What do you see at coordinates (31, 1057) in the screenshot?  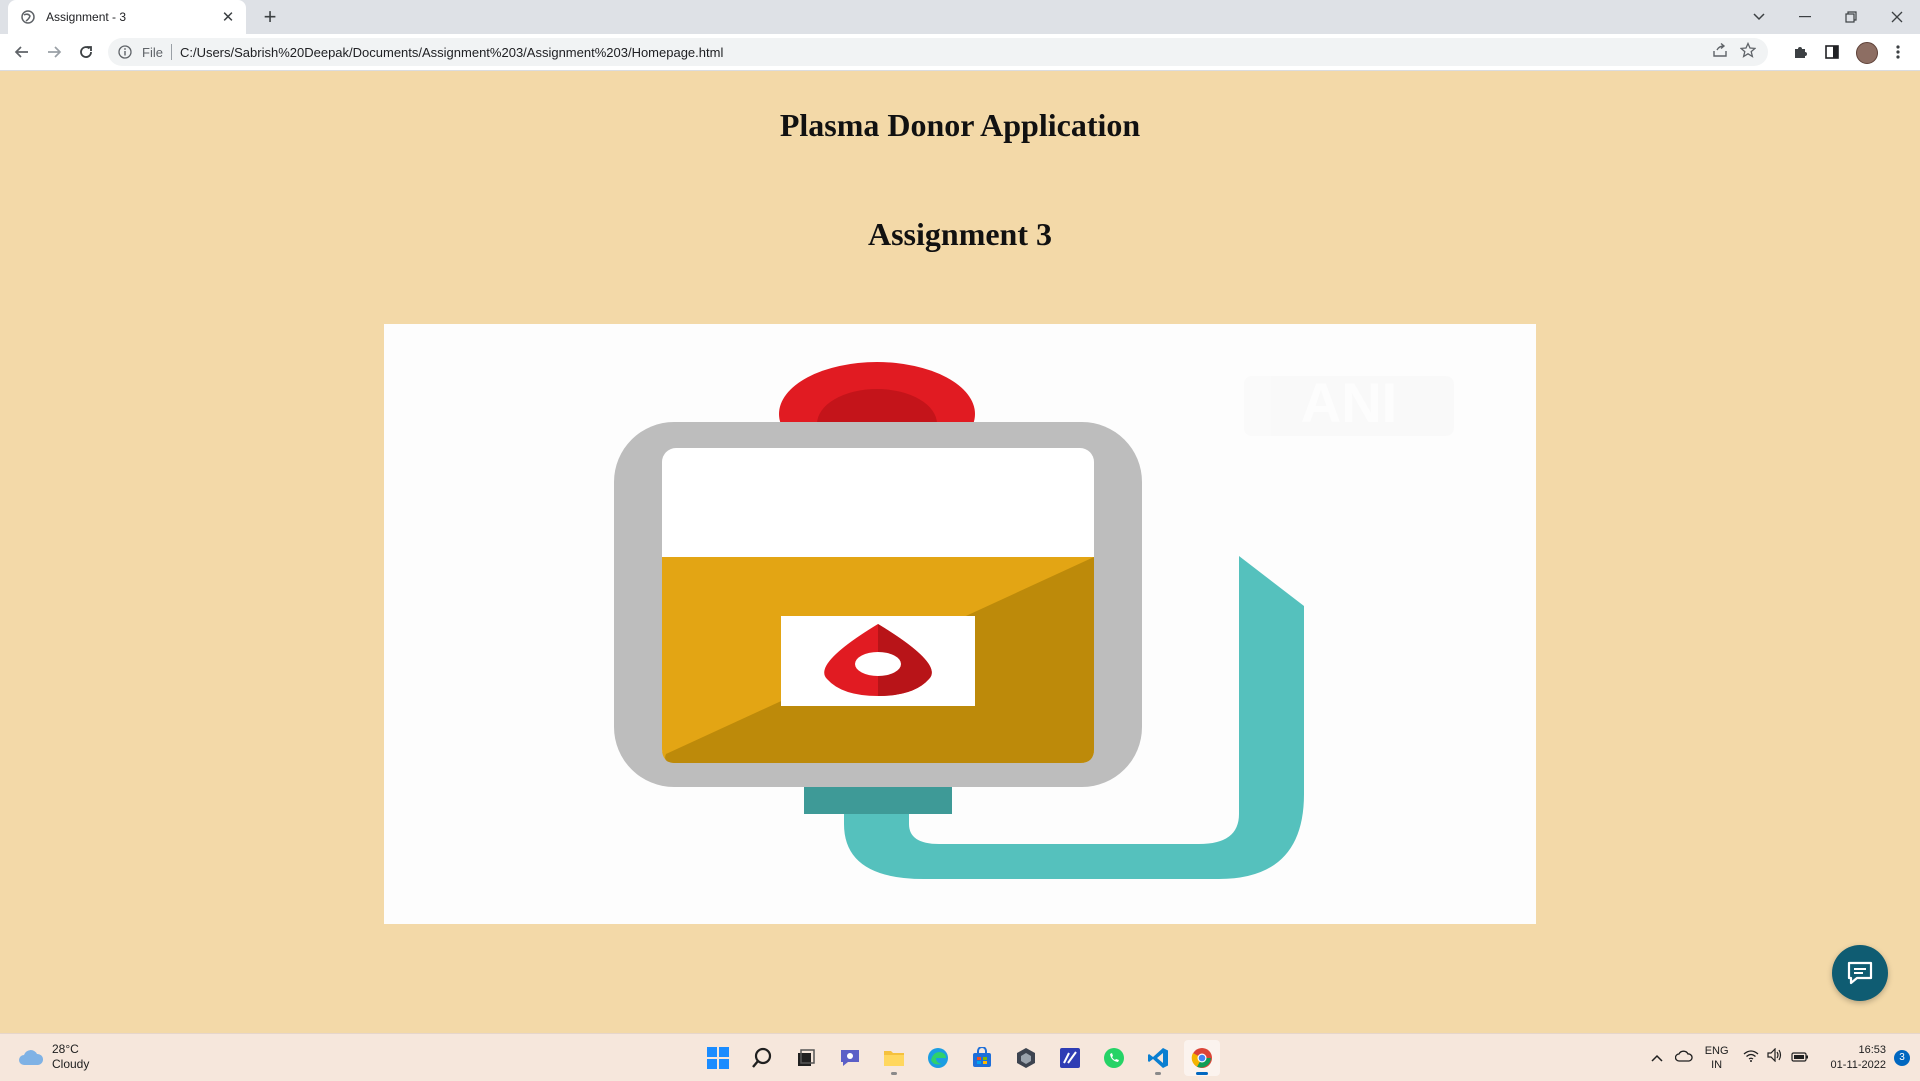 I see `cloud-icon` at bounding box center [31, 1057].